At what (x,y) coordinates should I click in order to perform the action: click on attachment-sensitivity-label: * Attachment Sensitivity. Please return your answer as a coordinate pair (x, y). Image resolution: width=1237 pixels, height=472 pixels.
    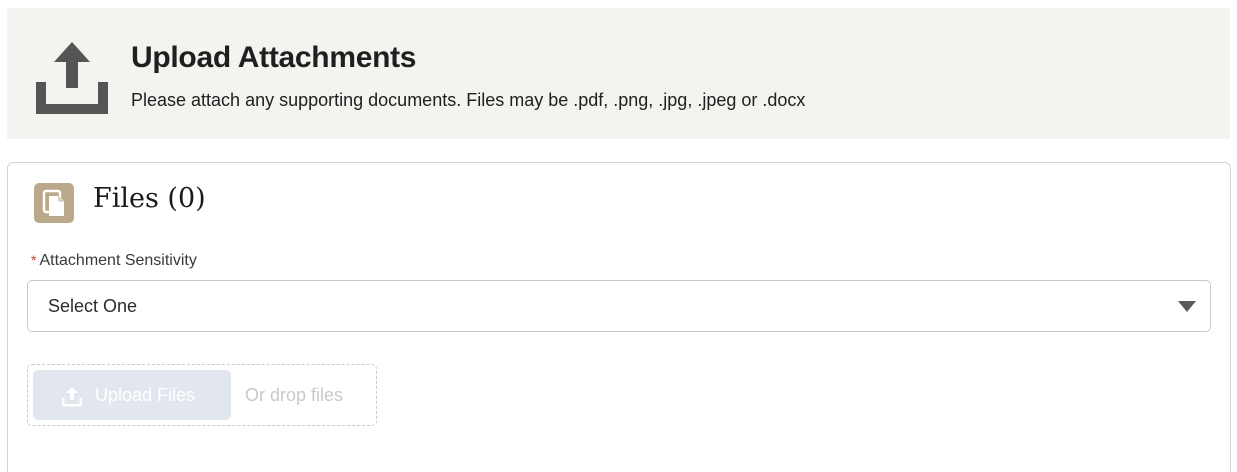
    Looking at the image, I should click on (114, 261).